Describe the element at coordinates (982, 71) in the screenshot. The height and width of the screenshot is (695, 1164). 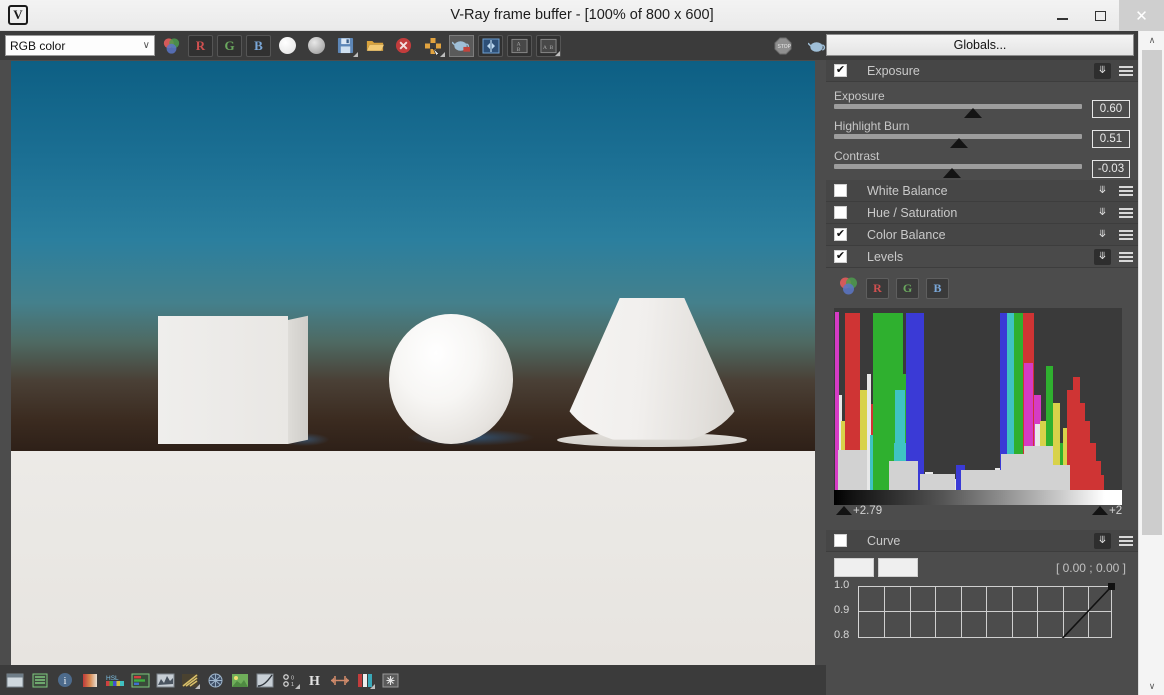
I see `section-header-exposure: ✔ Exposure ⤋` at that location.